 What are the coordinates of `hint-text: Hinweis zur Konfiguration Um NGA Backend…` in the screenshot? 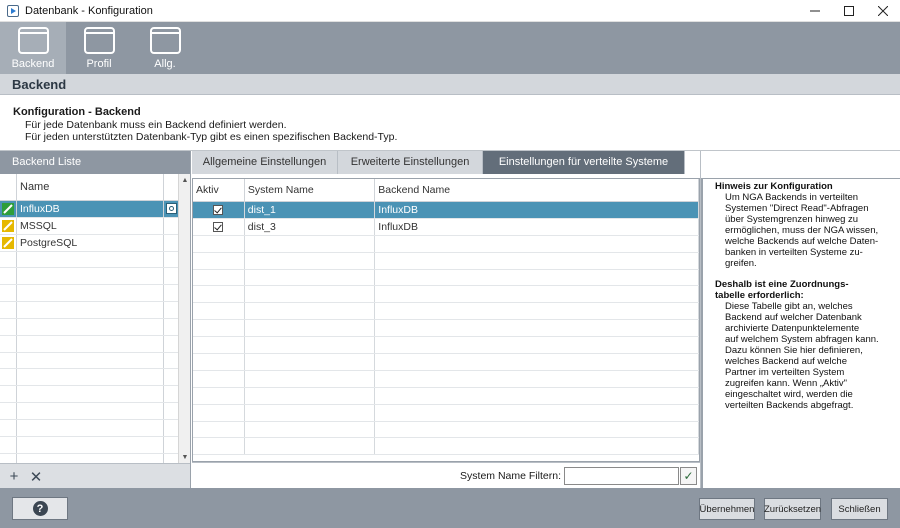 It's located at (800, 333).